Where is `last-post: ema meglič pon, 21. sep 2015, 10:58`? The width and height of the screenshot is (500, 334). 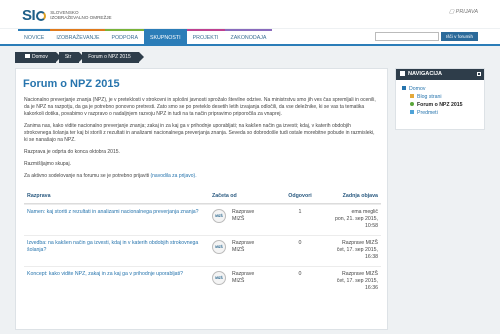
last-post: ema meglič pon, 21. sep 2015, 10:58 is located at coordinates (351, 219).